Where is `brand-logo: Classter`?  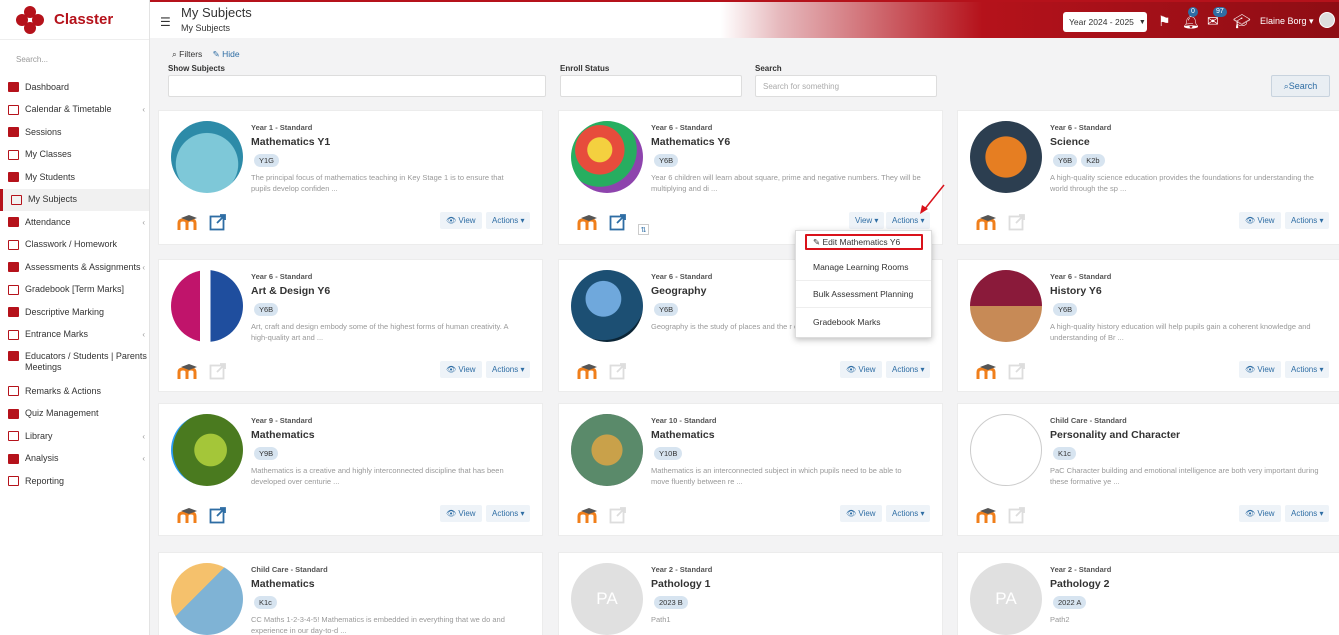 brand-logo: Classter is located at coordinates (74, 20).